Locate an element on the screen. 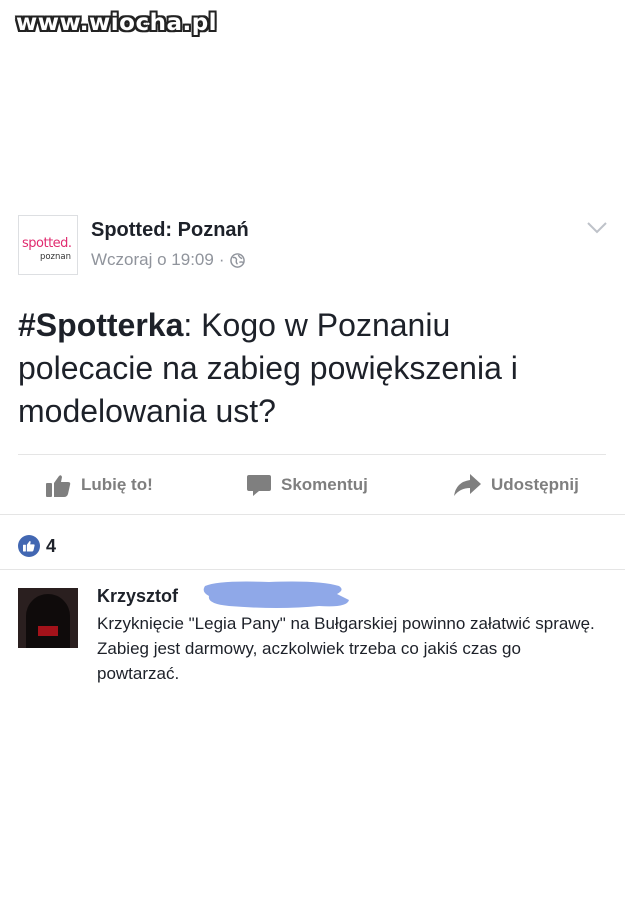 This screenshot has width=625, height=900. action-bar: Lubię to! Skomentuj Udostępnij is located at coordinates (312, 485).